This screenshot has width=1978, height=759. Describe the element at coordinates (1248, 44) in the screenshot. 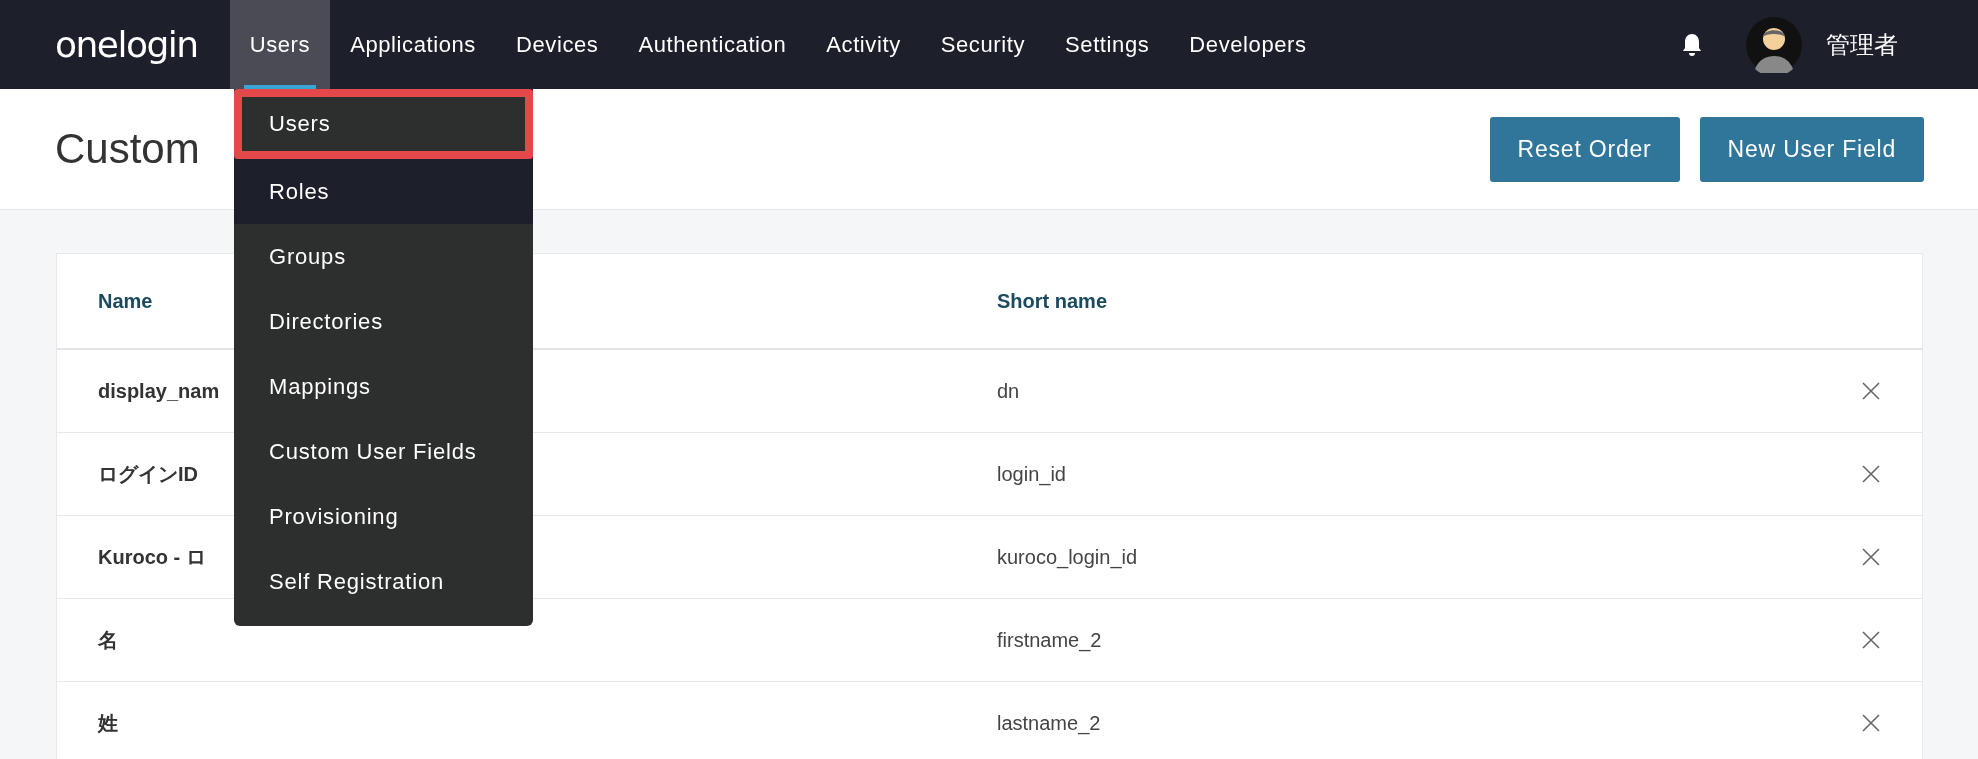

I see `nav-tab: Developers` at that location.